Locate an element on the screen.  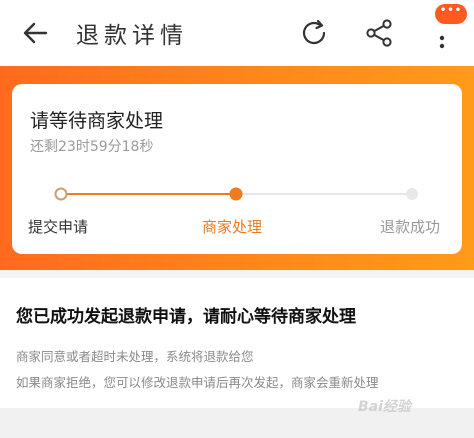
share-icon is located at coordinates (379, 33).